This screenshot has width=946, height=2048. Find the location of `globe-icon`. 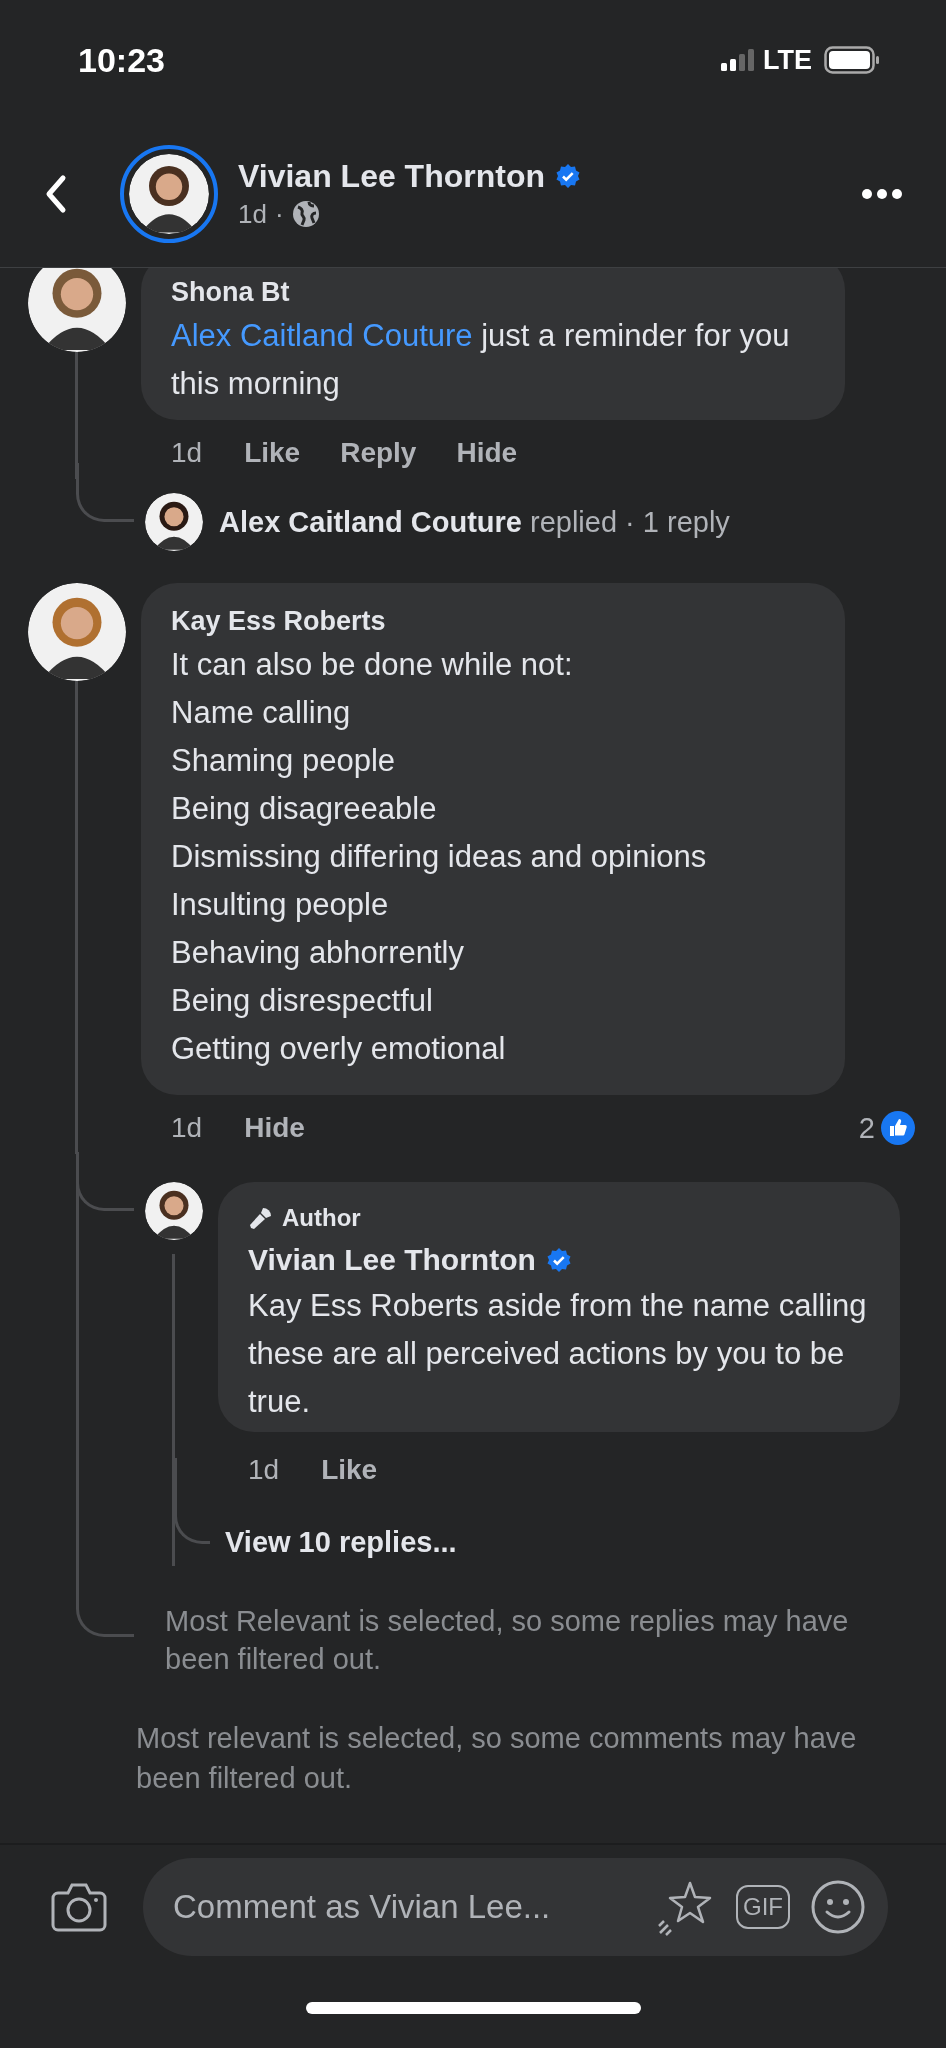

globe-icon is located at coordinates (305, 214).